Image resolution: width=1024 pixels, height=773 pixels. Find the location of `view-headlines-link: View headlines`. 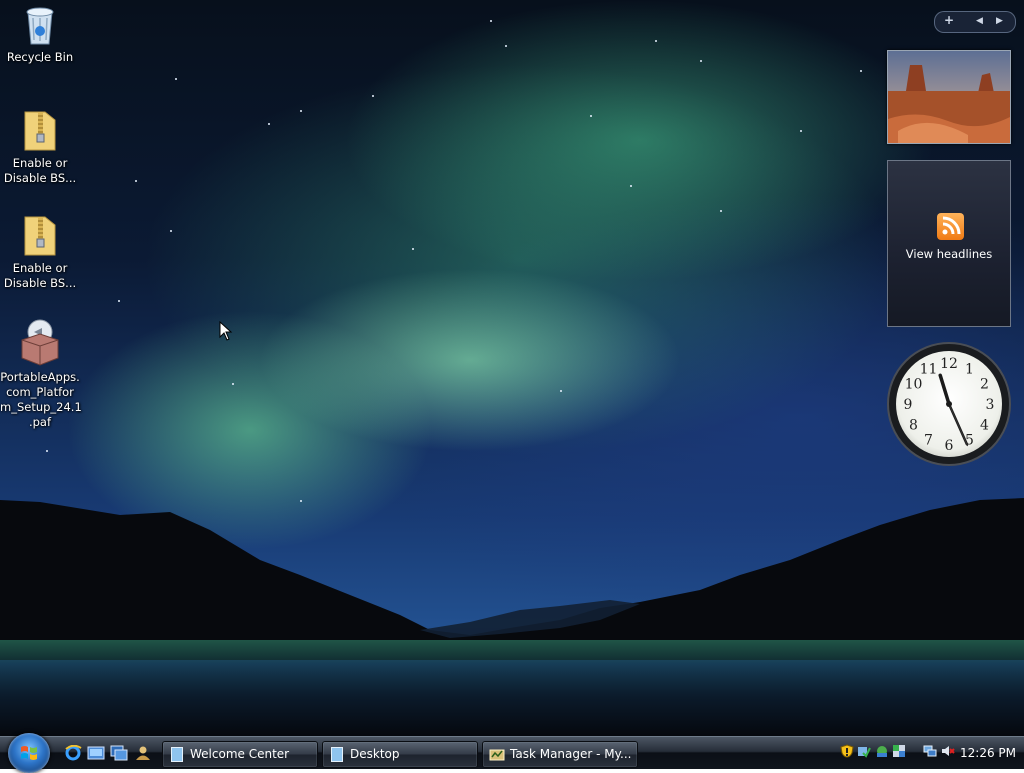

view-headlines-link: View headlines is located at coordinates (949, 254).